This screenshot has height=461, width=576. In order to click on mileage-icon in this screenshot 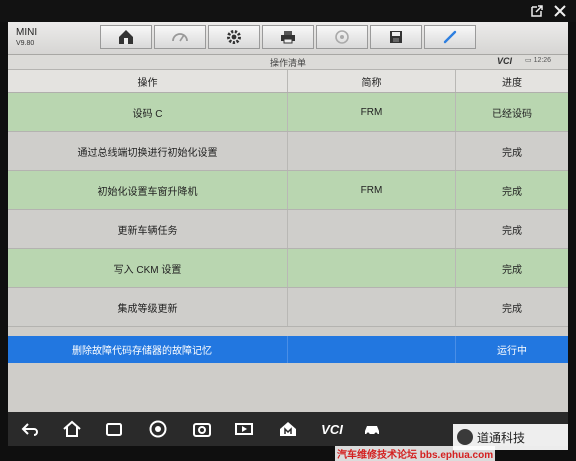, I will do `click(180, 37)`.